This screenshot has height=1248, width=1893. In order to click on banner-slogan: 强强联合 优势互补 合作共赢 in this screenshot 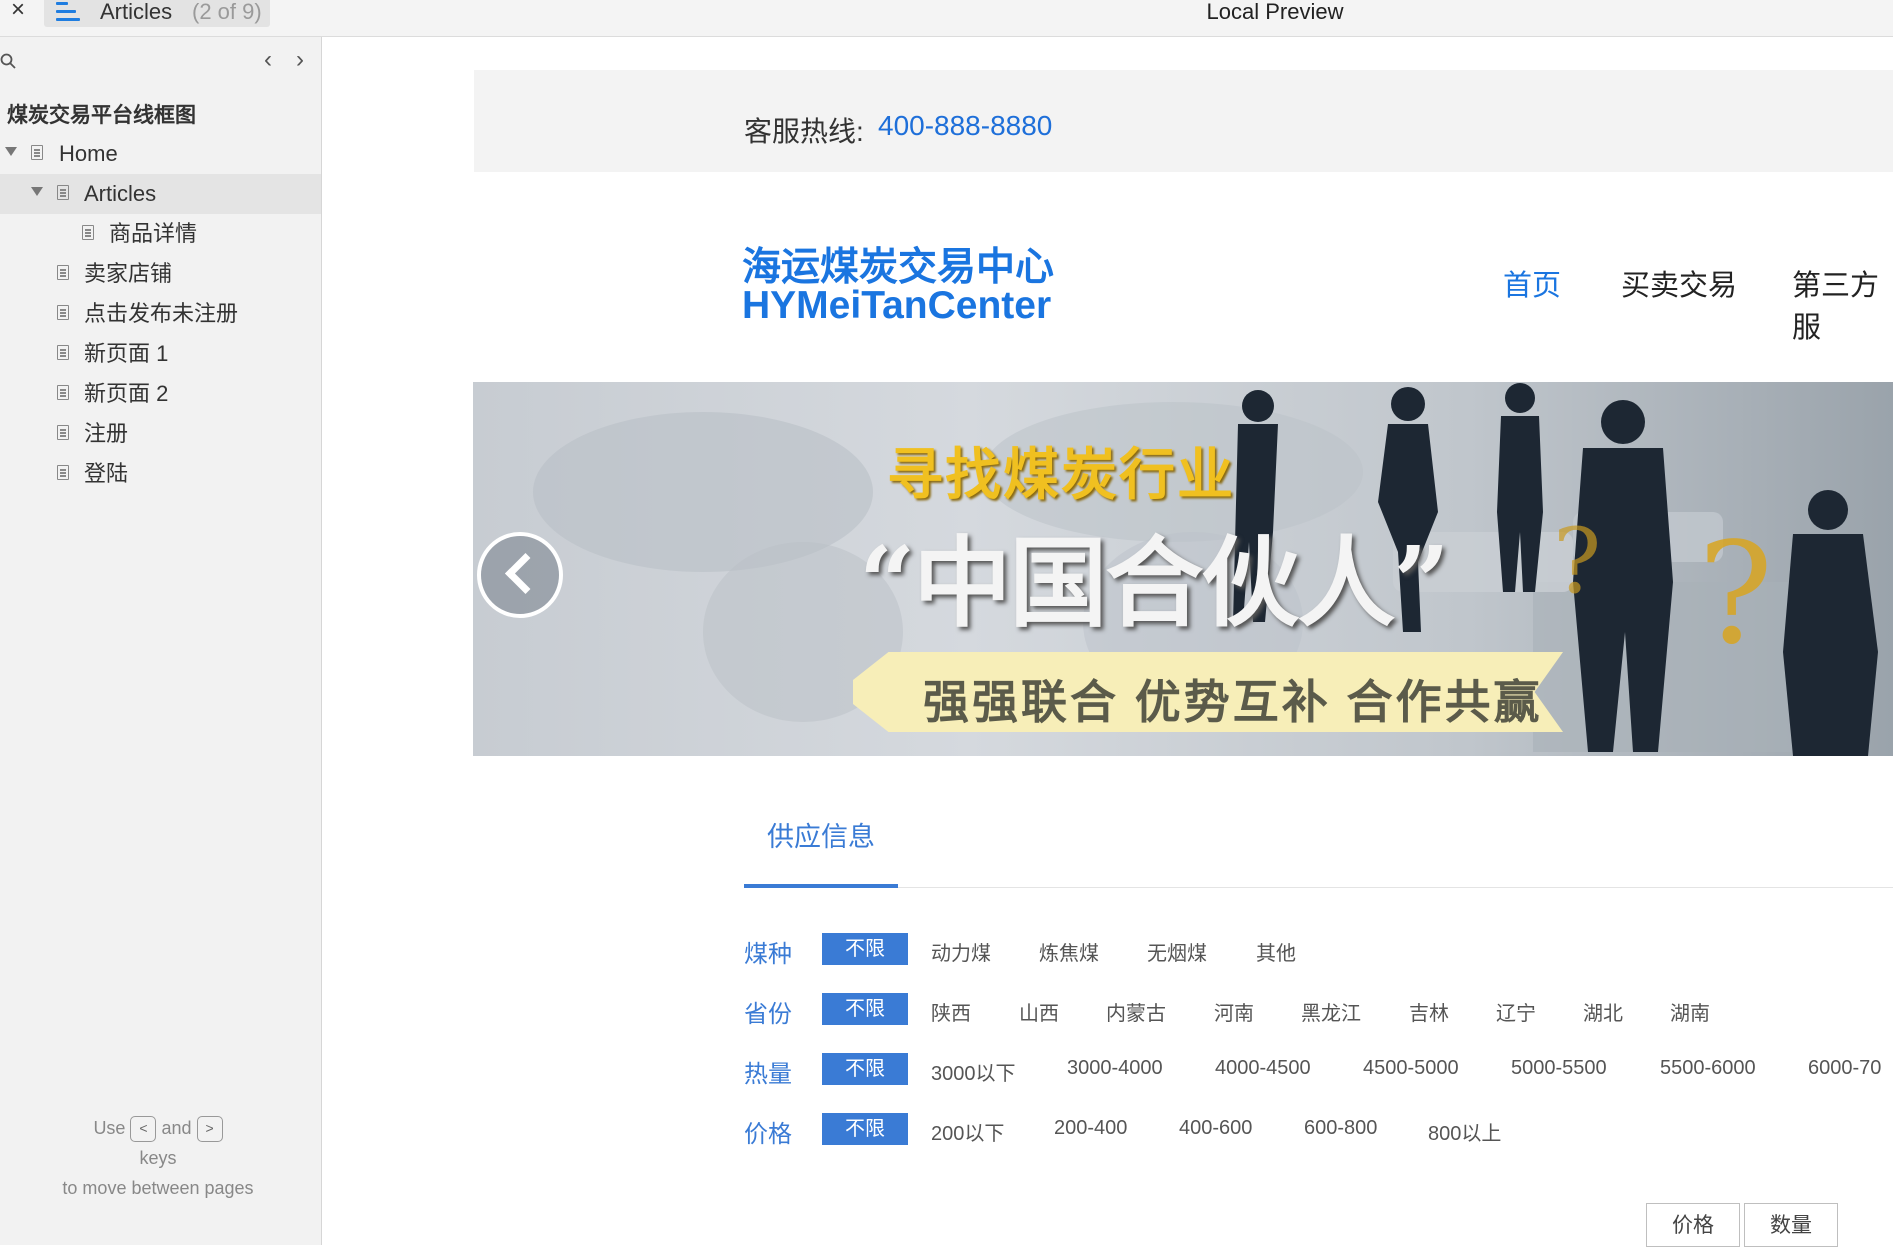, I will do `click(1233, 702)`.